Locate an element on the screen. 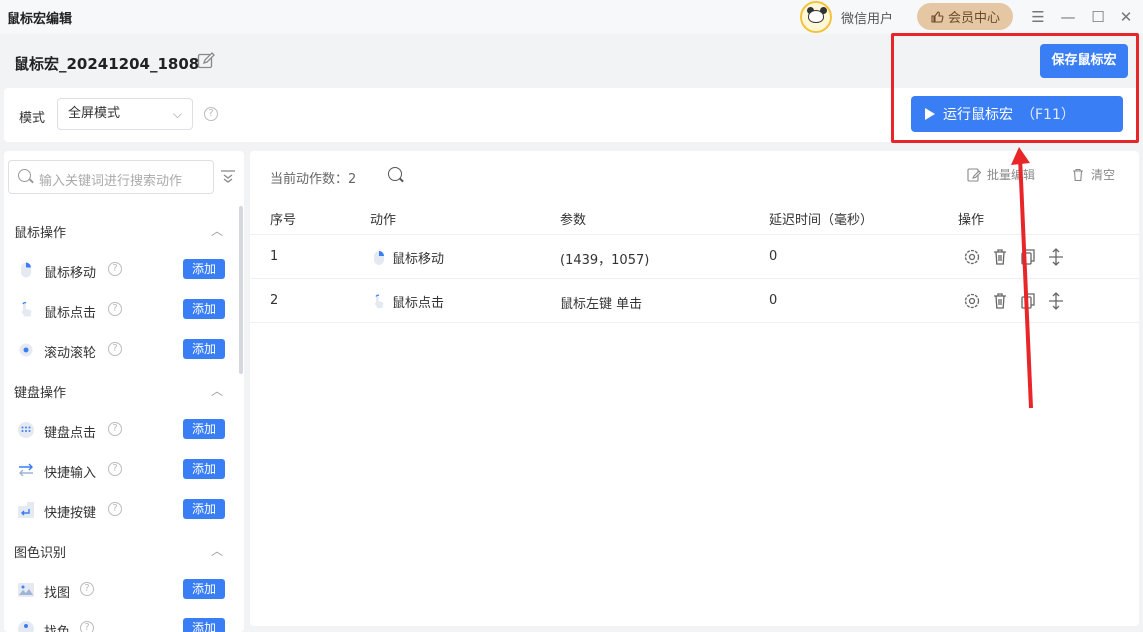  add-find-color-button: 添加 is located at coordinates (204, 625).